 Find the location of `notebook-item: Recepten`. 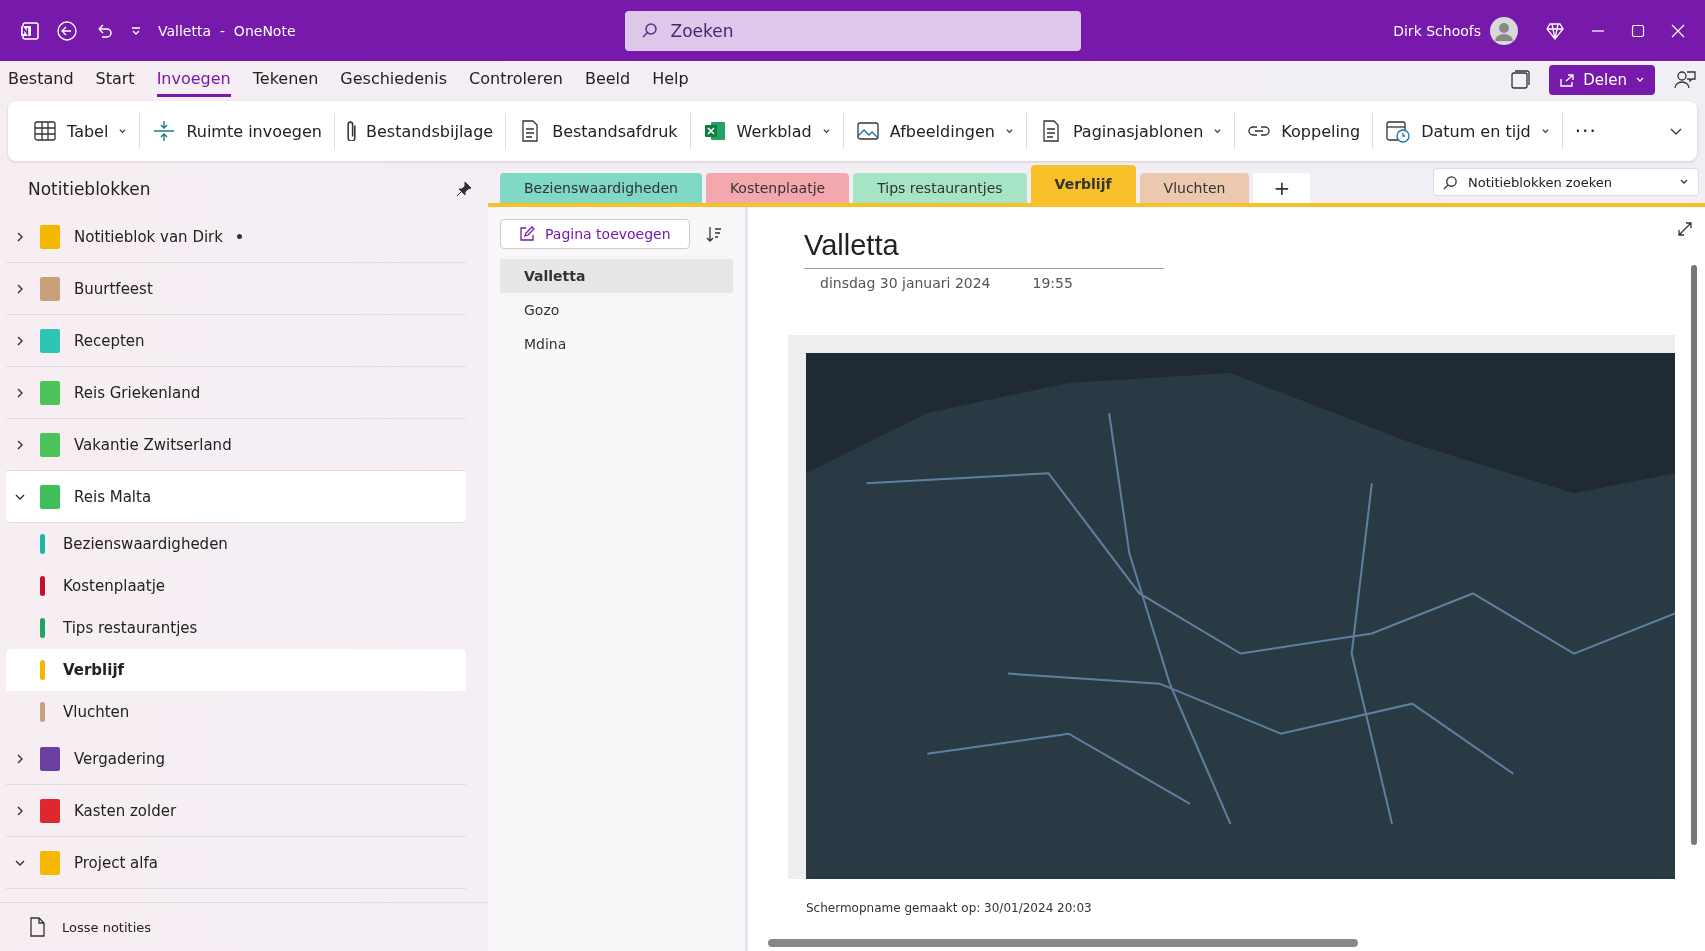

notebook-item: Recepten is located at coordinates (236, 341).